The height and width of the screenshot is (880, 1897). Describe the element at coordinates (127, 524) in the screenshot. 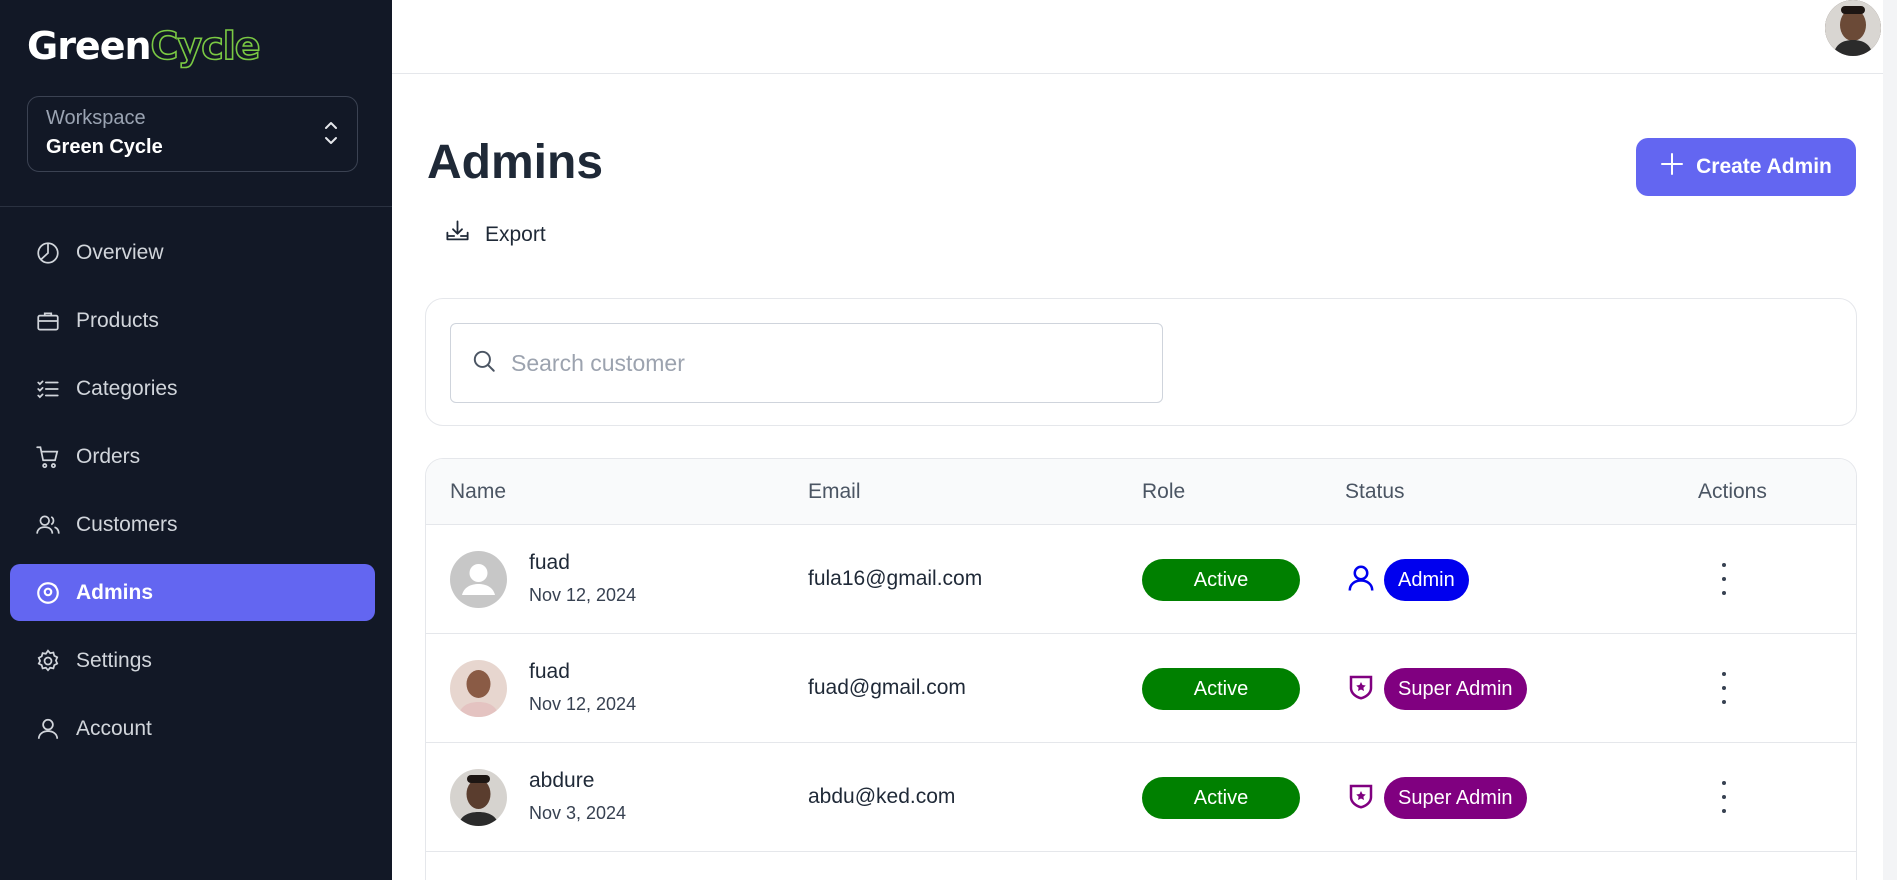

I see `sidebar-item-label: Customers` at that location.